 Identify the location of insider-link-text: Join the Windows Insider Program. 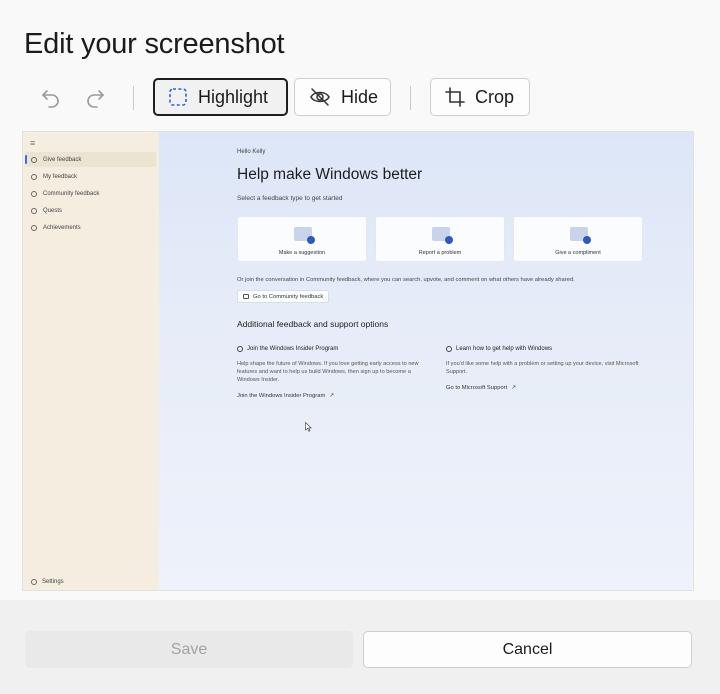
(281, 396).